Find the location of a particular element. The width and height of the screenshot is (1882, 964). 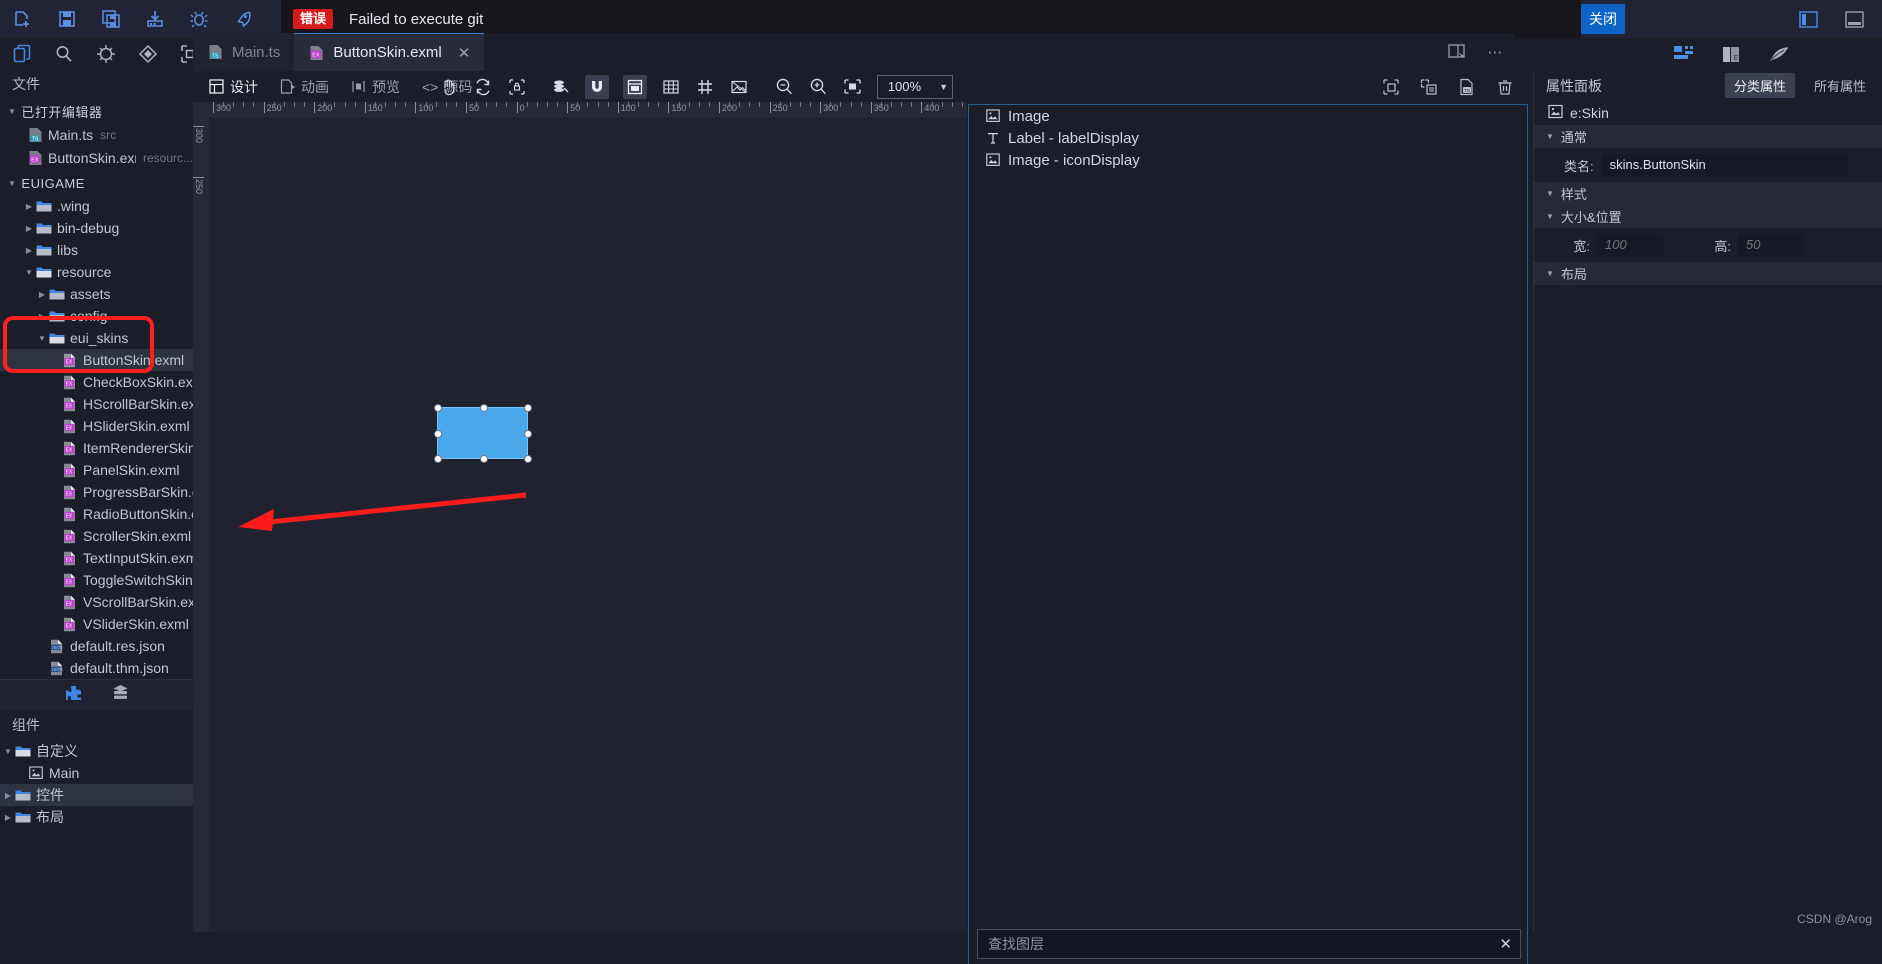

clear-search-icon: ✕ is located at coordinates (1505, 944).